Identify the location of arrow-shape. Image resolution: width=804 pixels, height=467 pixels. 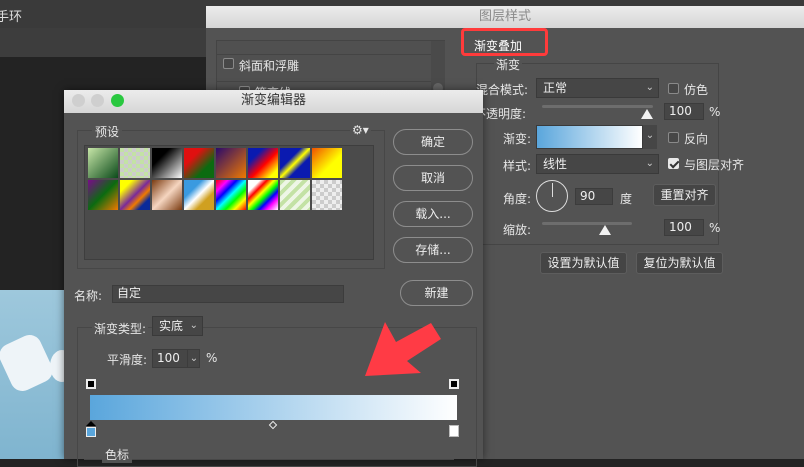
(403, 349).